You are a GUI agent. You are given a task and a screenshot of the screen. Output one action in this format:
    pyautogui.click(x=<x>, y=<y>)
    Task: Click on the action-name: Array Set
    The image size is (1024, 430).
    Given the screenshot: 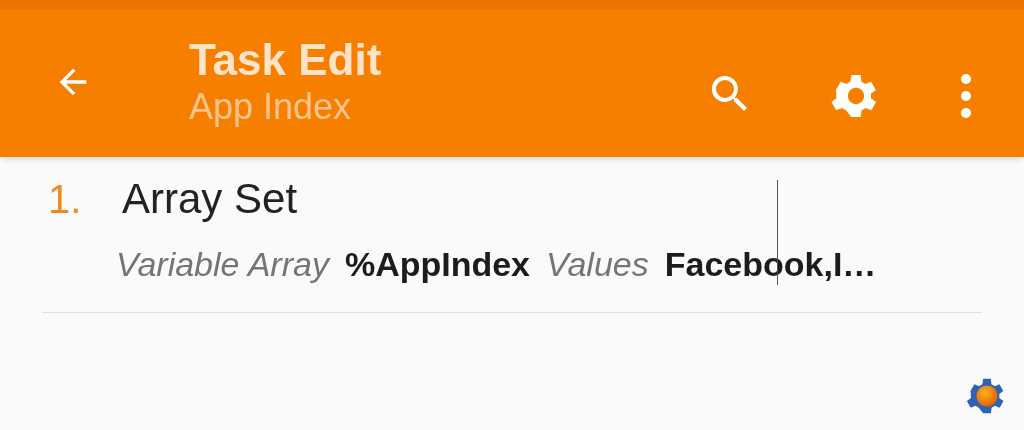 What is the action you would take?
    pyautogui.click(x=210, y=199)
    